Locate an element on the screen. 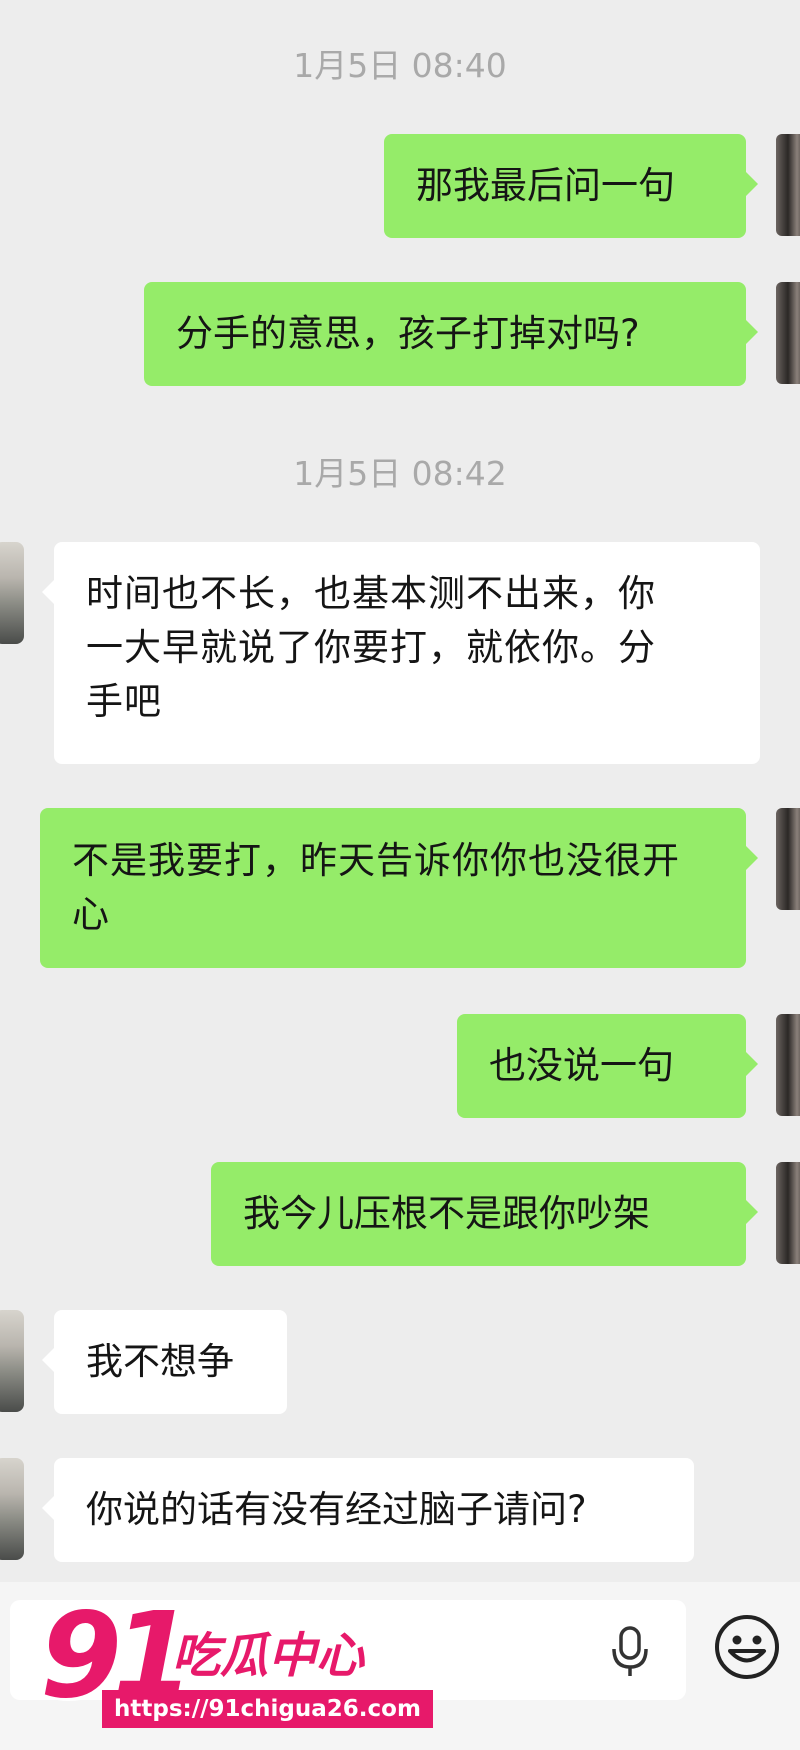 This screenshot has height=1750, width=800. message-text: 那我最后问一句 is located at coordinates (545, 185).